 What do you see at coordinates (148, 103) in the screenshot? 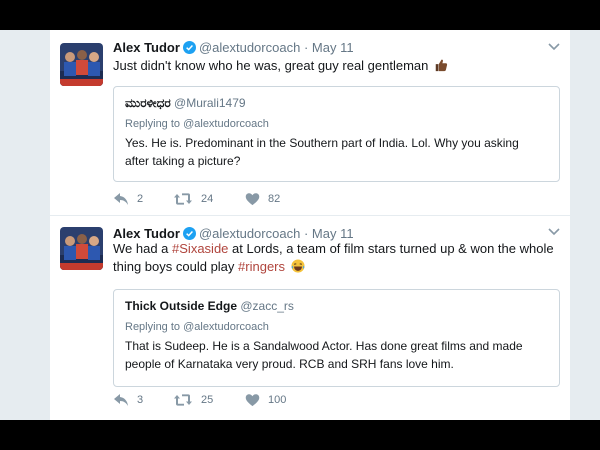
I see `quoted-author-name: ಮುರಳೀಧರ` at bounding box center [148, 103].